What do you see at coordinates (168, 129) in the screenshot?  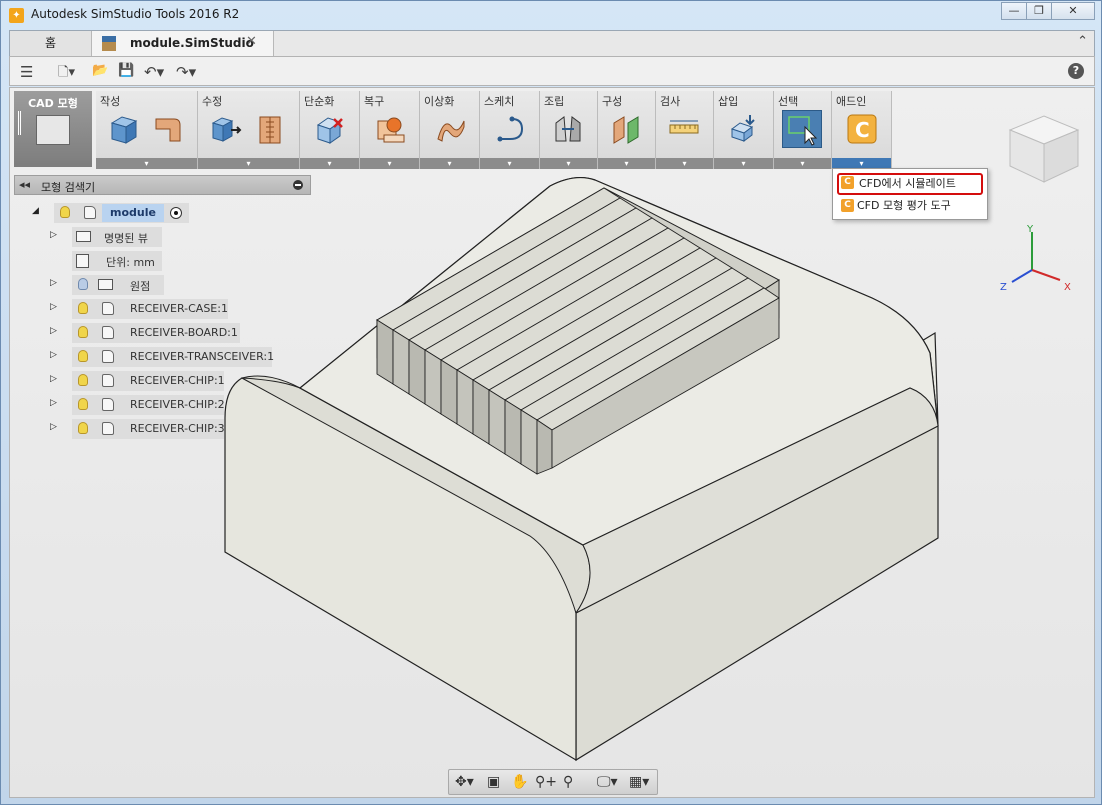 I see `bend-icon` at bounding box center [168, 129].